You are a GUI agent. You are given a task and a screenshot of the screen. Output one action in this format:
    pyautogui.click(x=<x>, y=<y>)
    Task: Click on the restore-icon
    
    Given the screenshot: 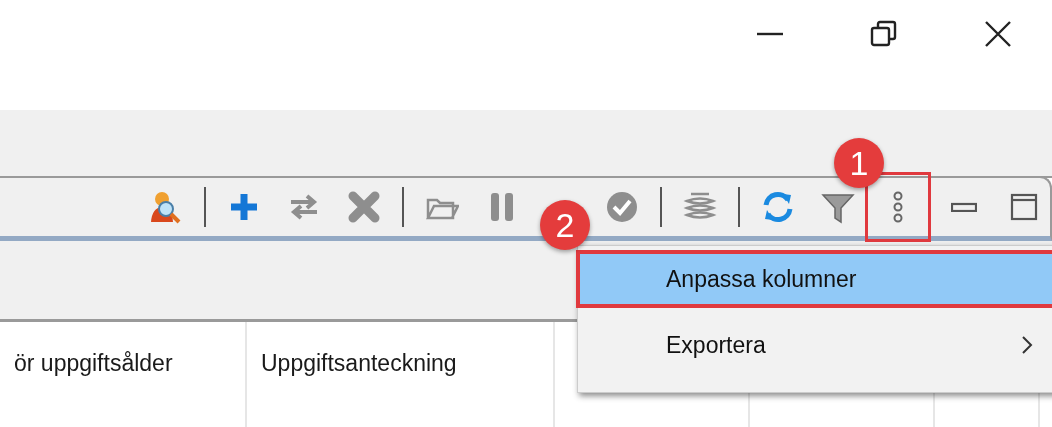 What is the action you would take?
    pyautogui.click(x=884, y=34)
    